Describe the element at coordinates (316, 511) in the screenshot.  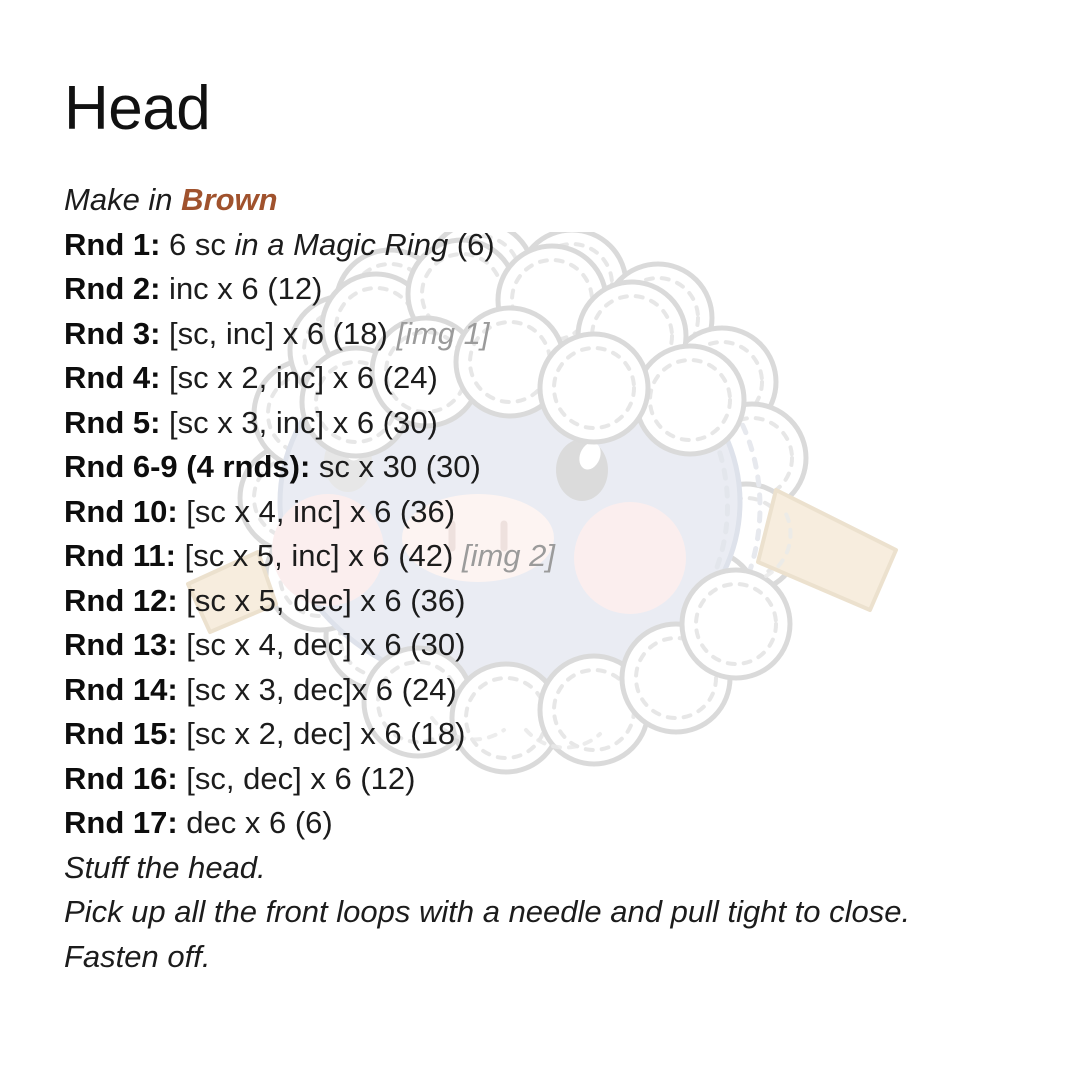
I see `round-instruction: [sc x 4, inc] x 6 (36)` at that location.